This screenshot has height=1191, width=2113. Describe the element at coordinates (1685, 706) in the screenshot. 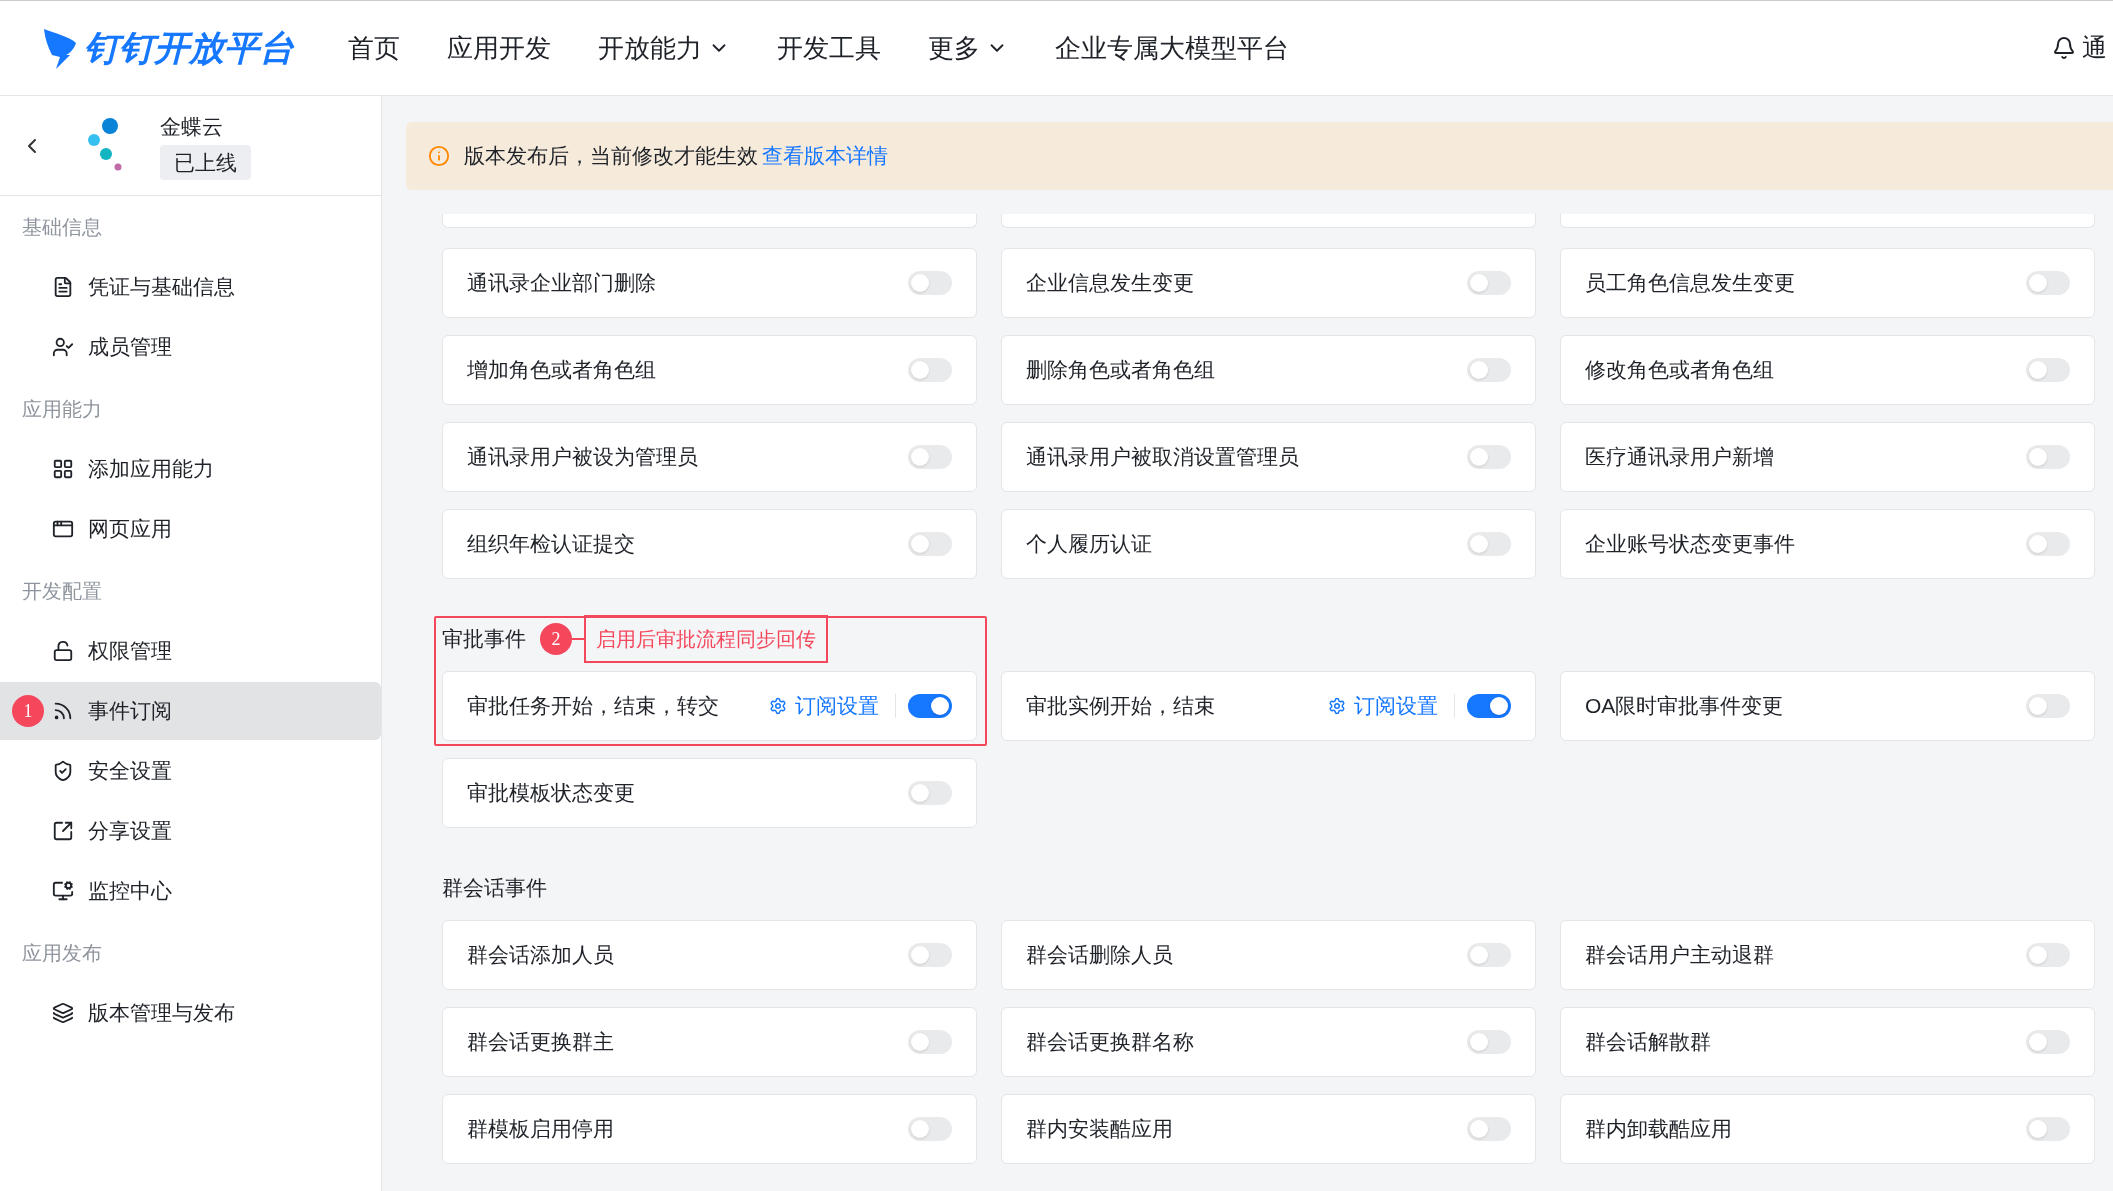

I see `event-label: OA限时审批事件变更` at that location.